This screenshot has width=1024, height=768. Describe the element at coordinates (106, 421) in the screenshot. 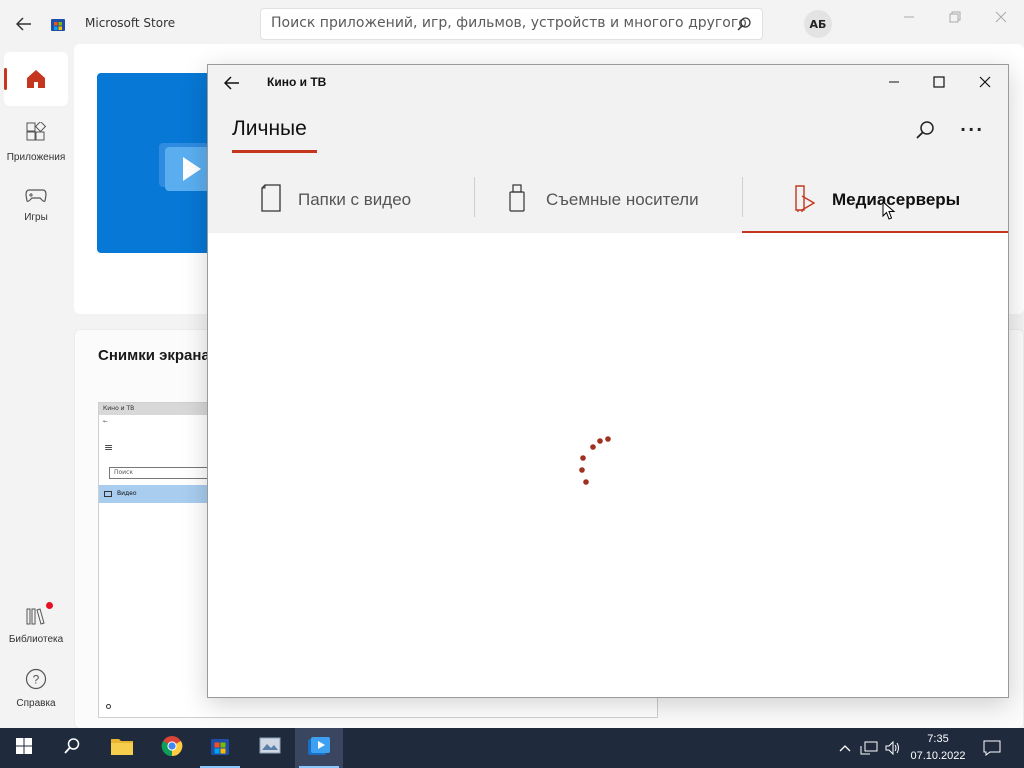

I see `thumb-back-icon: ←` at that location.